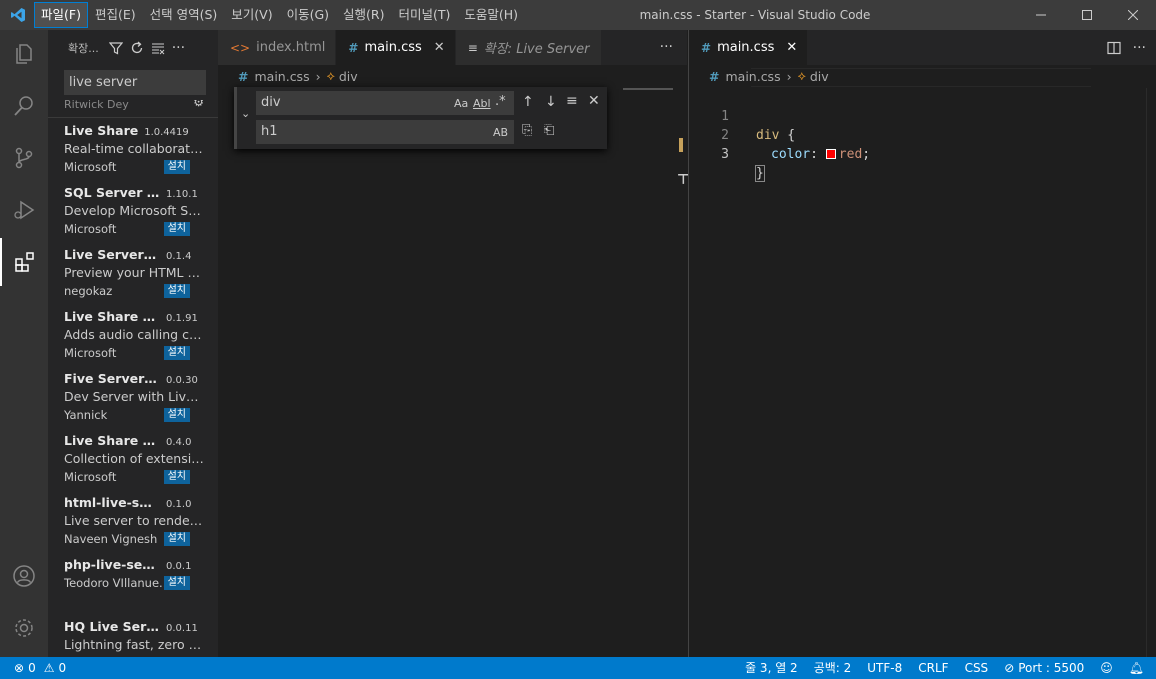 The height and width of the screenshot is (679, 1156). Describe the element at coordinates (760, 173) in the screenshot. I see `close-brace: }` at that location.